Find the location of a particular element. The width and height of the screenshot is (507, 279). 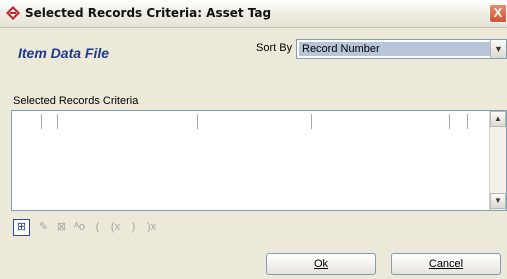

chevron-down-icon: ▼ is located at coordinates (498, 49).